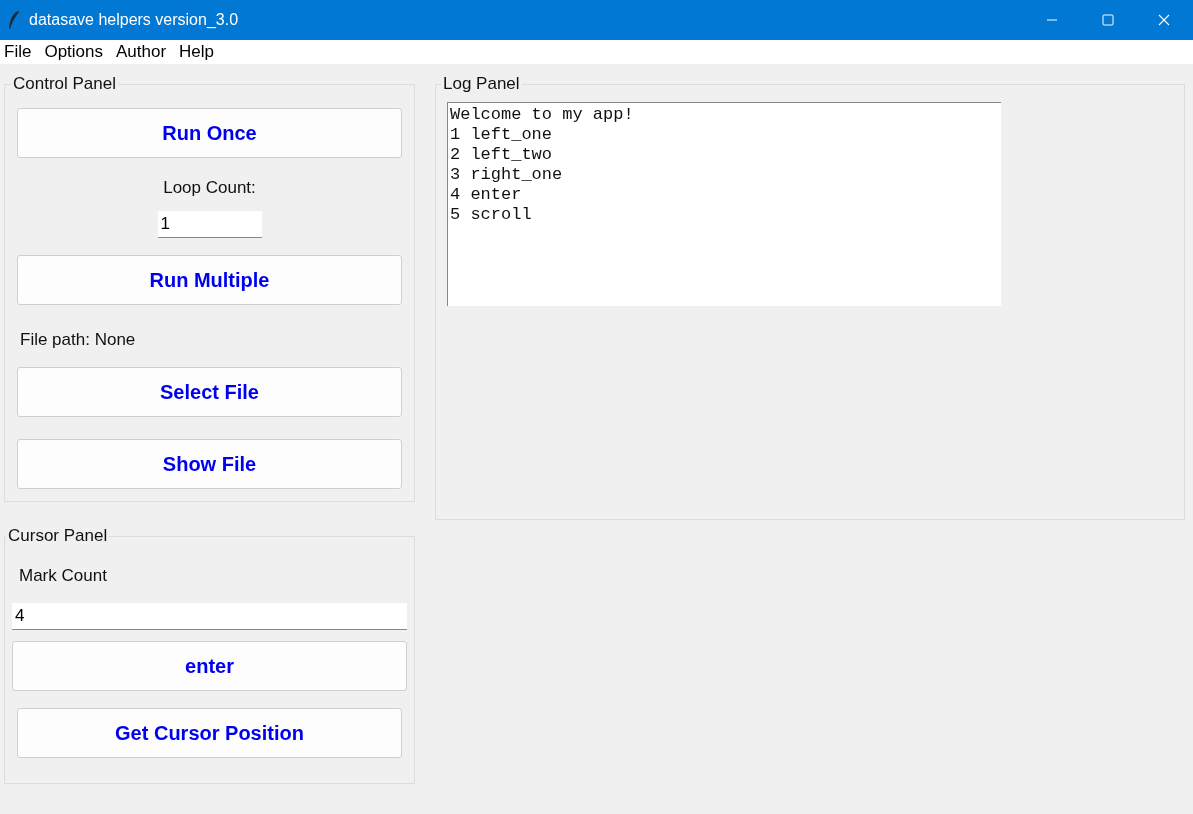  I want to click on panel-title: Cursor Panel, so click(58, 536).